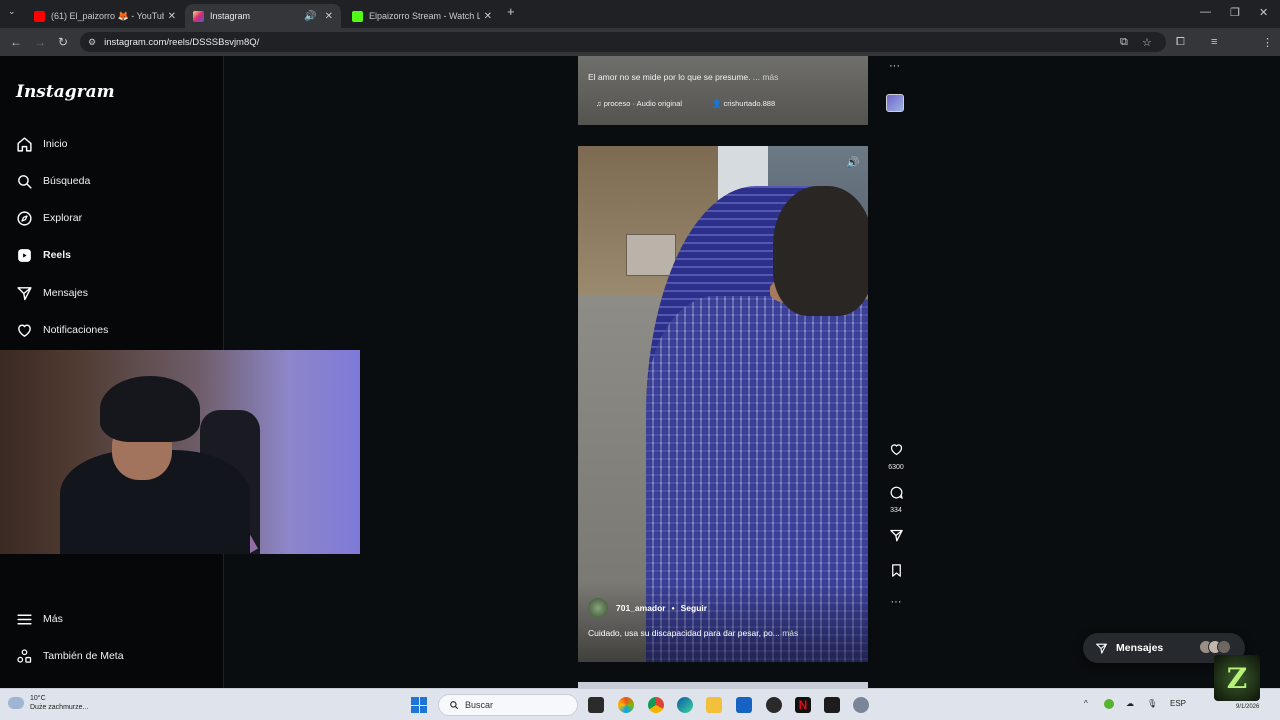 This screenshot has width=1280, height=720. I want to click on tab-title: (61) El_paizorro 🦊 - YouTube, so click(107, 15).